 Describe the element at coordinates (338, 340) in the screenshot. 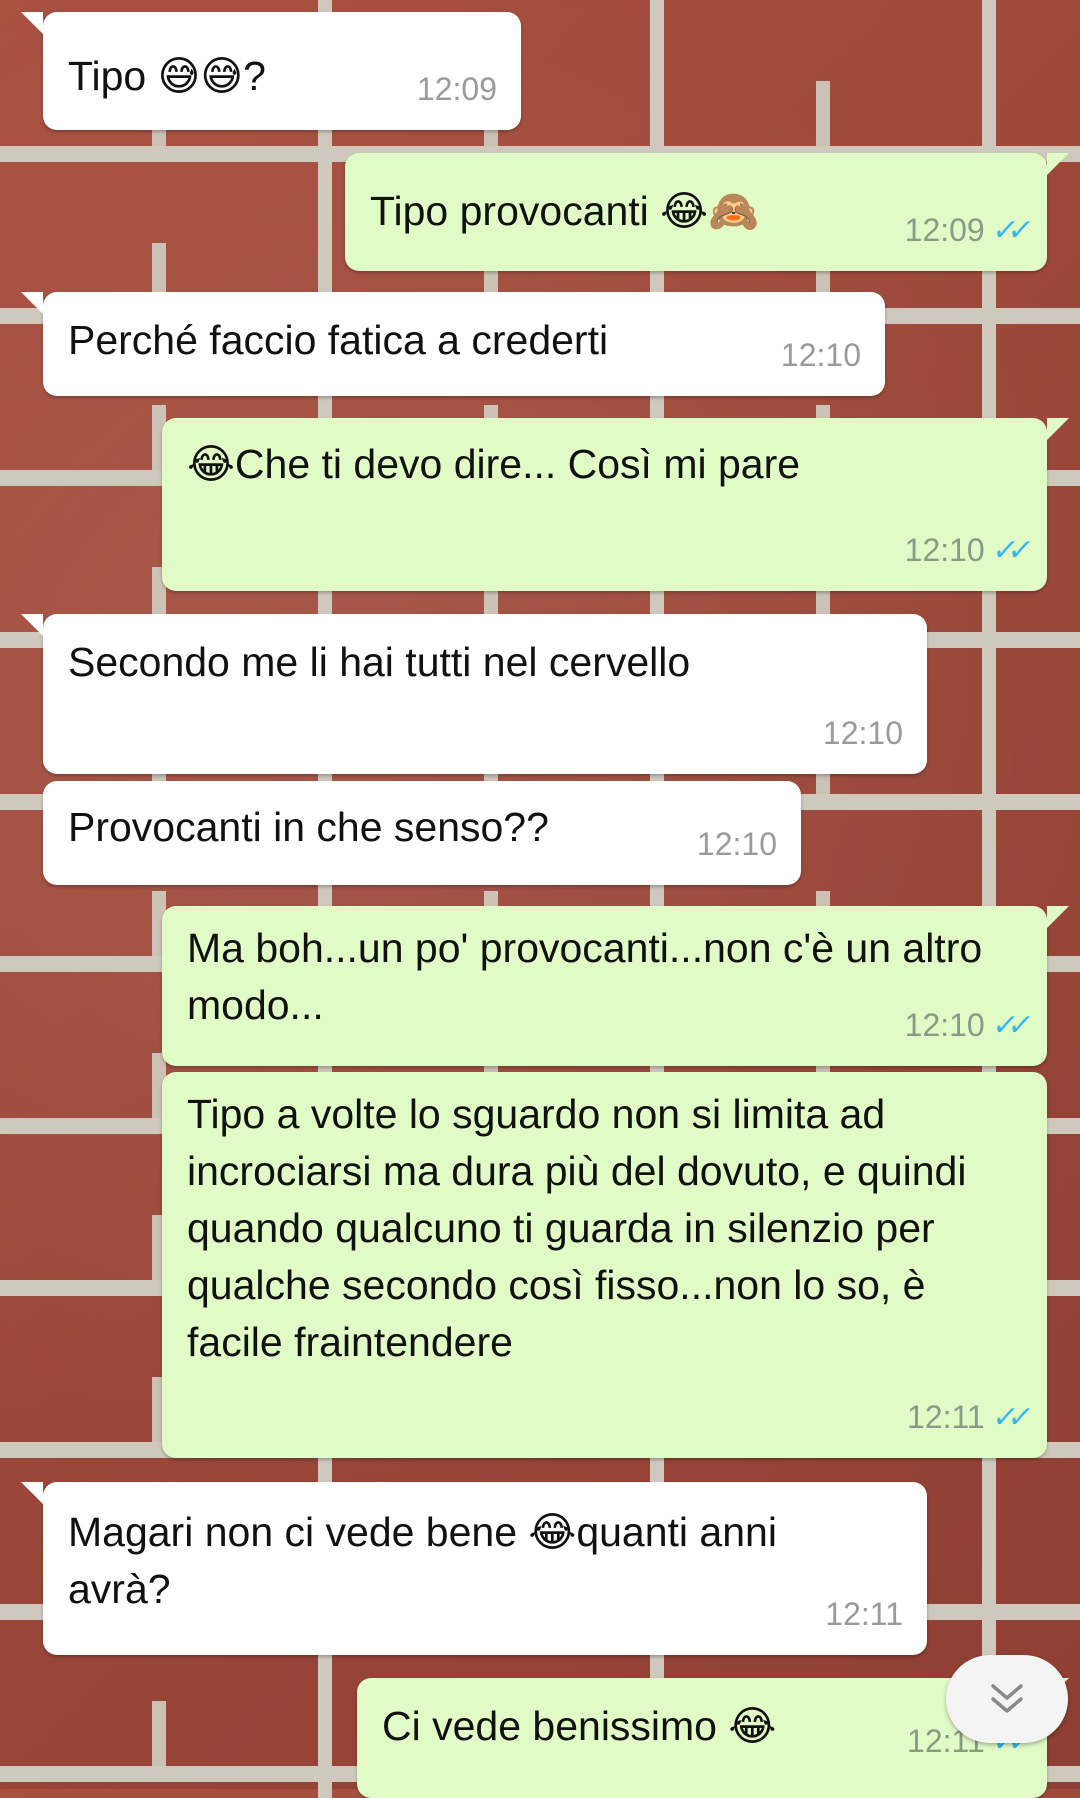

I see `message-text: Perché faccio fatica a crederti` at that location.